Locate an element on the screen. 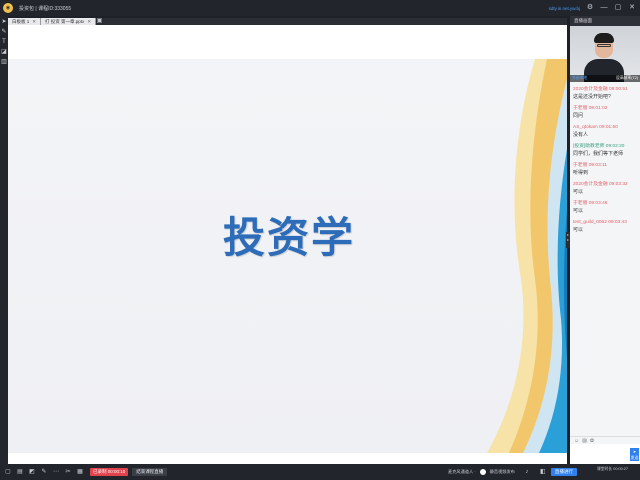 Image resolution: width=640 pixels, height=480 pixels. add-tab-icon: ▣ is located at coordinates (99, 21).